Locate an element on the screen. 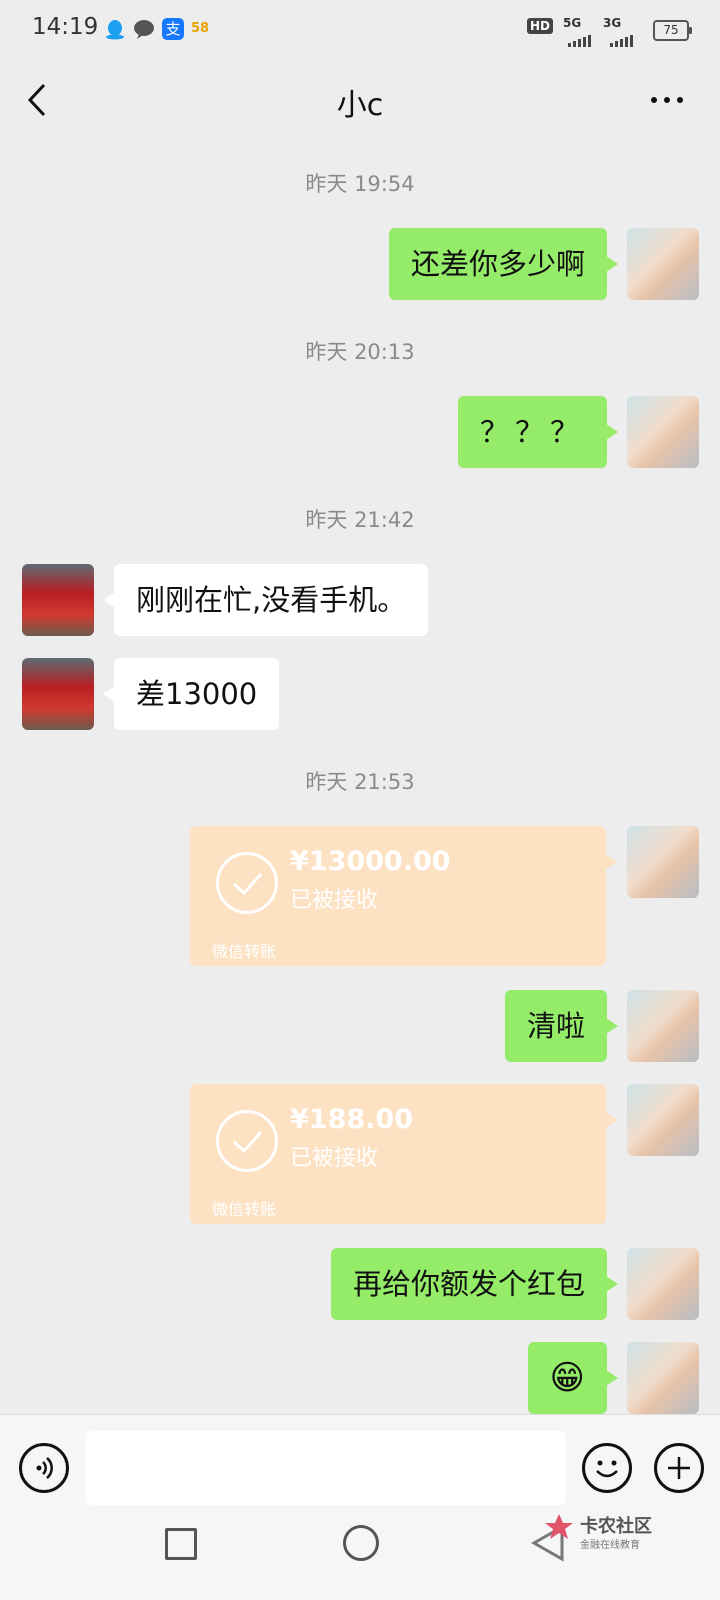 This screenshot has height=1600, width=720. timestamp: 昨天 21:53 is located at coordinates (360, 782).